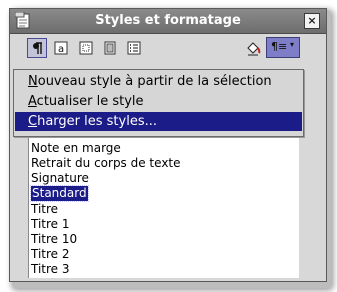 This screenshot has height=292, width=337. What do you see at coordinates (154, 81) in the screenshot?
I see `menu-item-label: ouveau style à partir de la sélection` at bounding box center [154, 81].